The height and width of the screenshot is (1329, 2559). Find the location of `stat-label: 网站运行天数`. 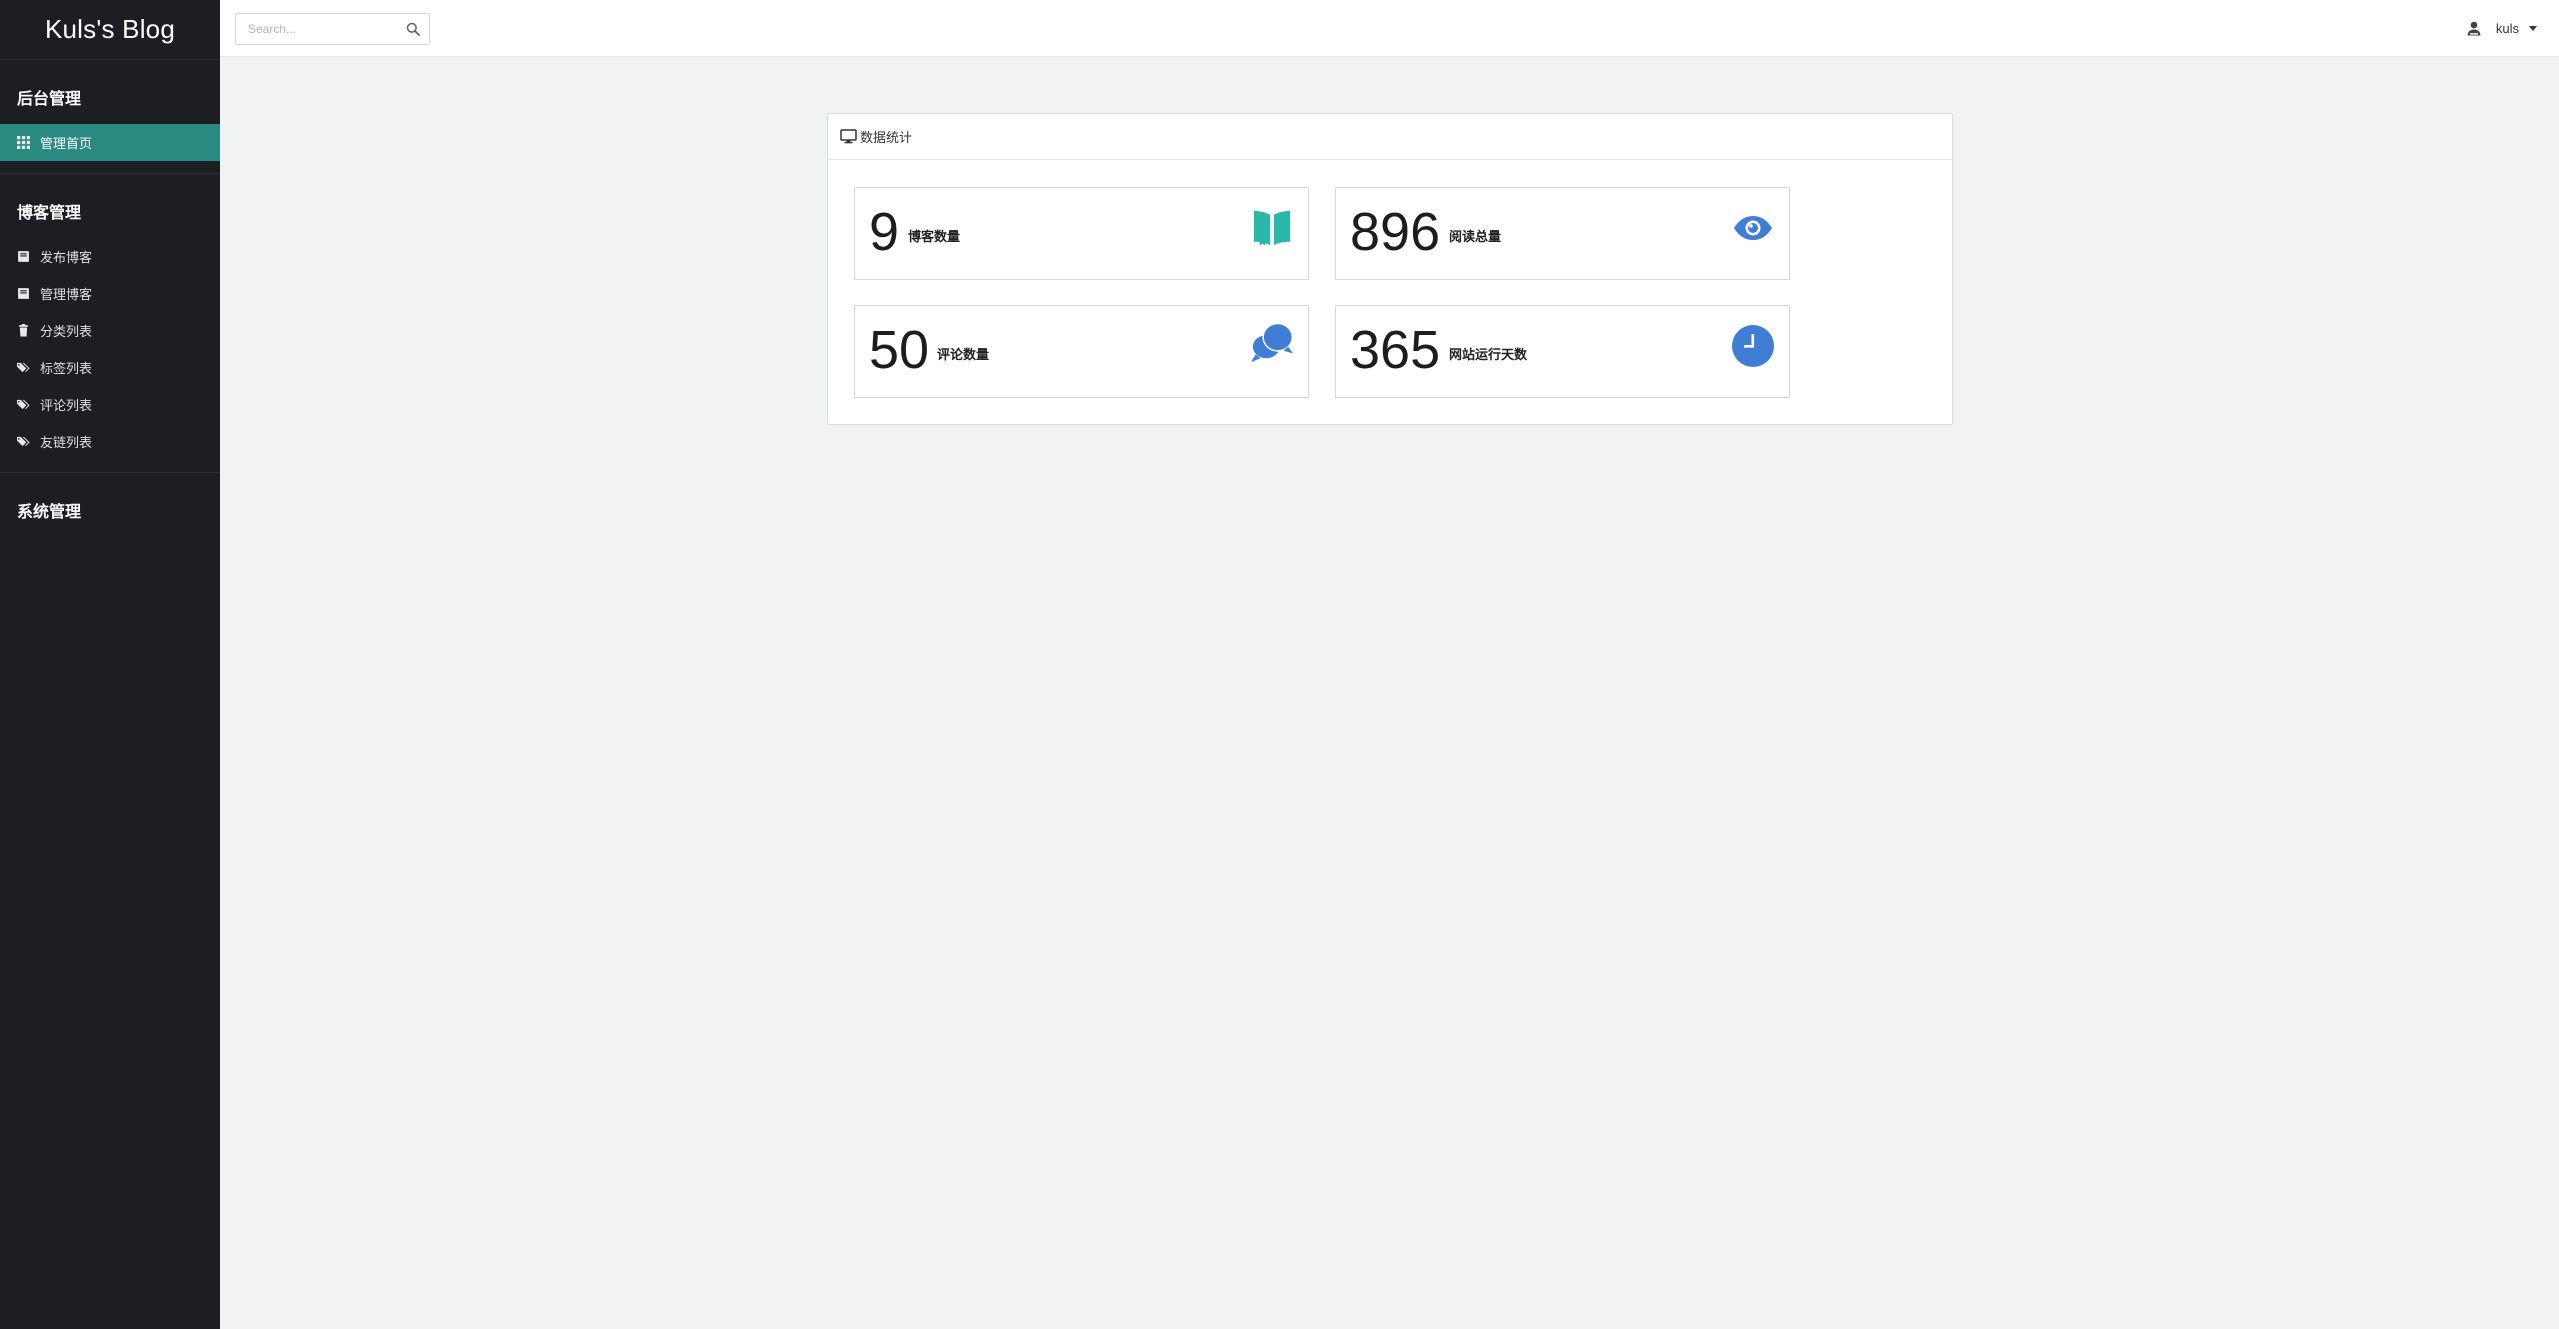

stat-label: 网站运行天数 is located at coordinates (1488, 354).